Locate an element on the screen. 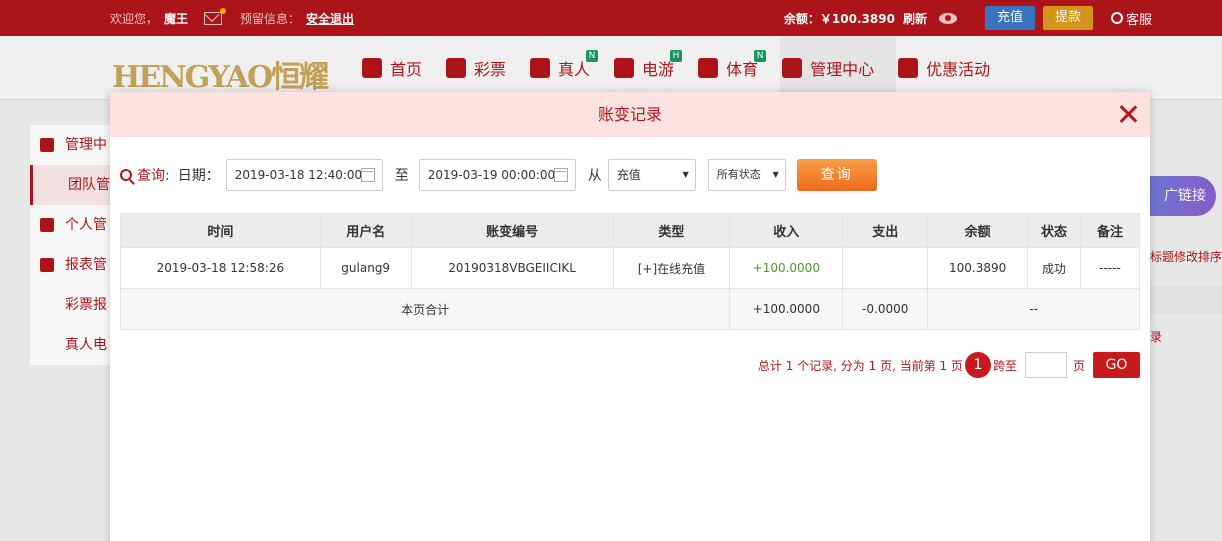 The height and width of the screenshot is (541, 1222). summary-expense: -0.0000 is located at coordinates (885, 309).